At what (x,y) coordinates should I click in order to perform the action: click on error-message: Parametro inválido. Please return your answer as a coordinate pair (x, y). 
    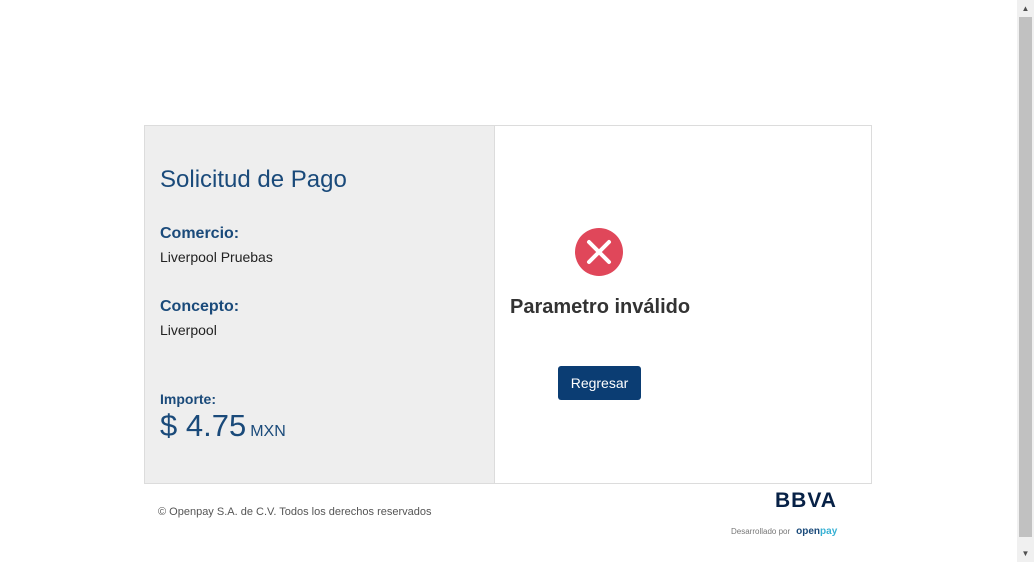
    Looking at the image, I should click on (600, 307).